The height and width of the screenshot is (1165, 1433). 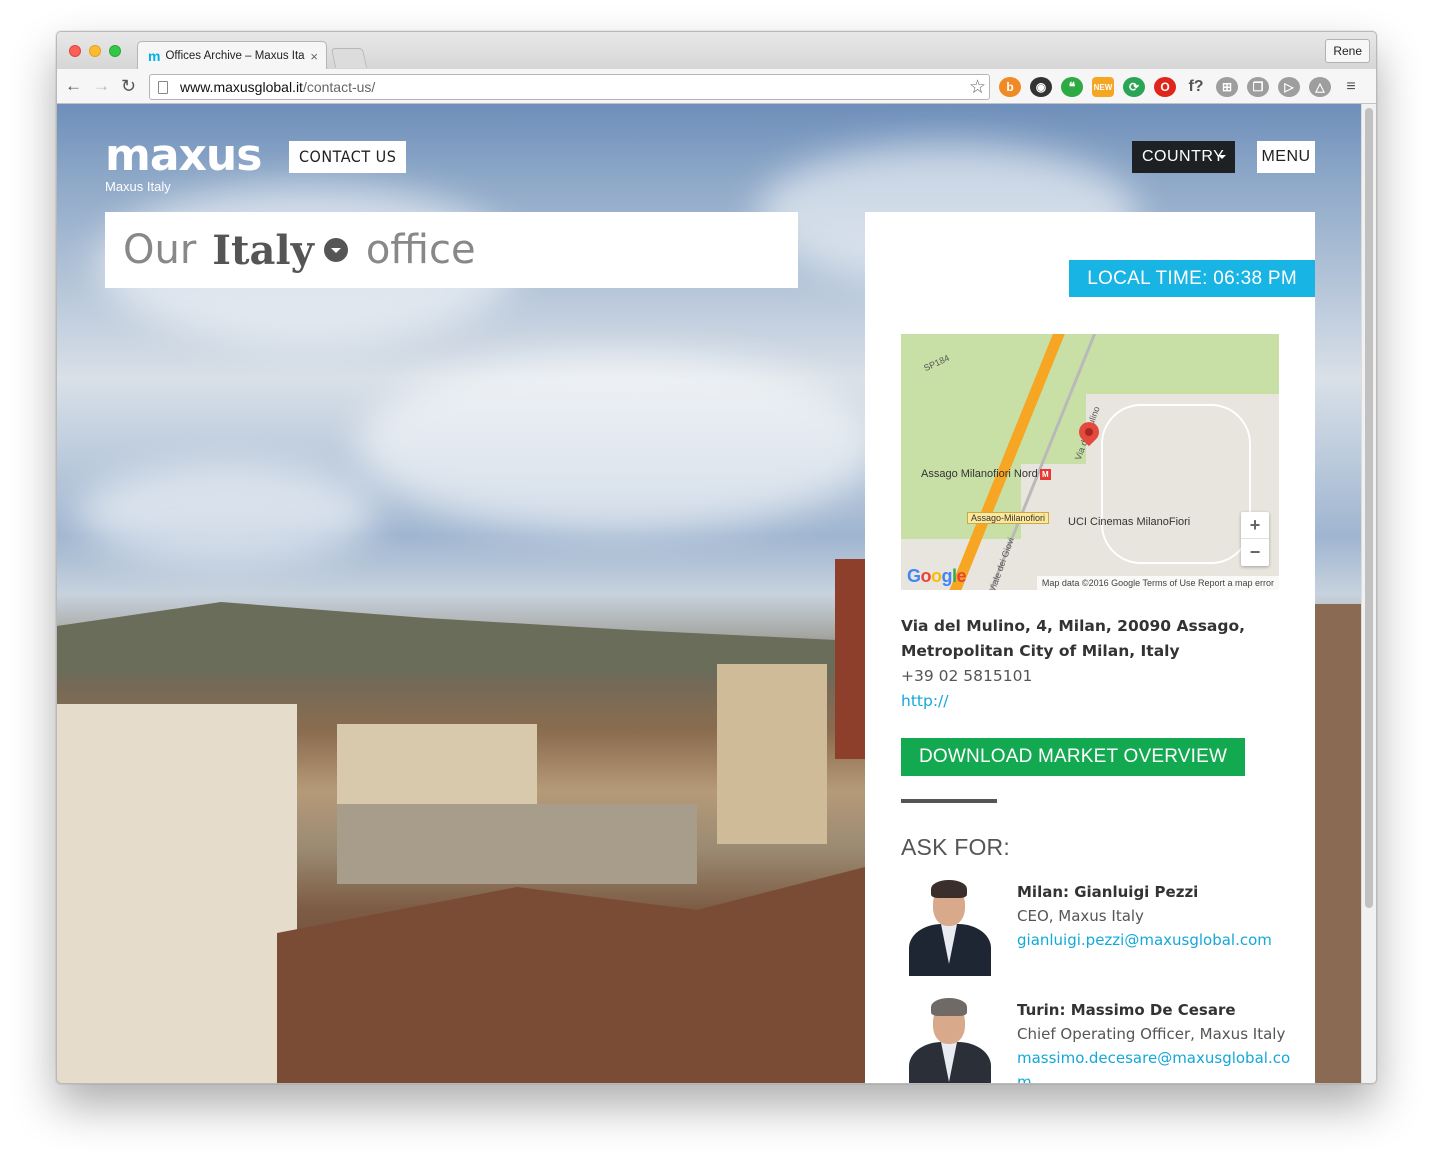 I want to click on menu-button: MENU, so click(x=1286, y=157).